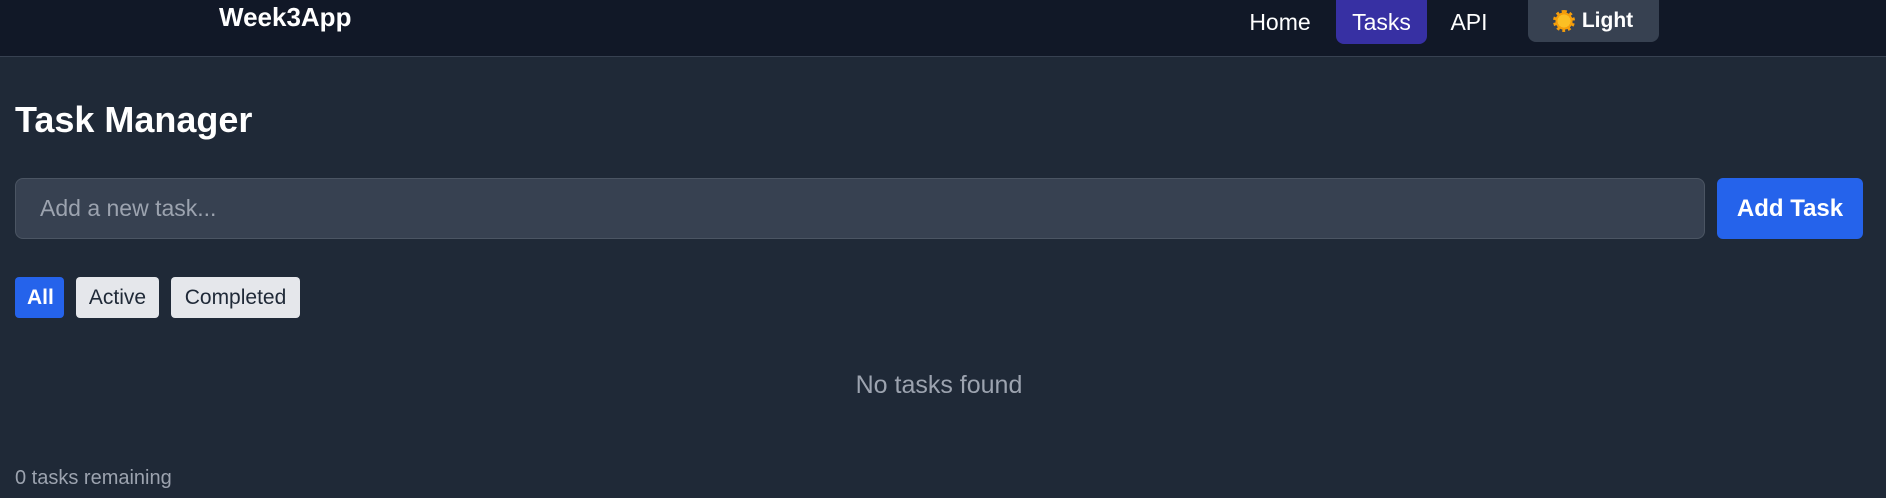 The image size is (1886, 498). What do you see at coordinates (235, 297) in the screenshot?
I see `filter-completed-button: Completed` at bounding box center [235, 297].